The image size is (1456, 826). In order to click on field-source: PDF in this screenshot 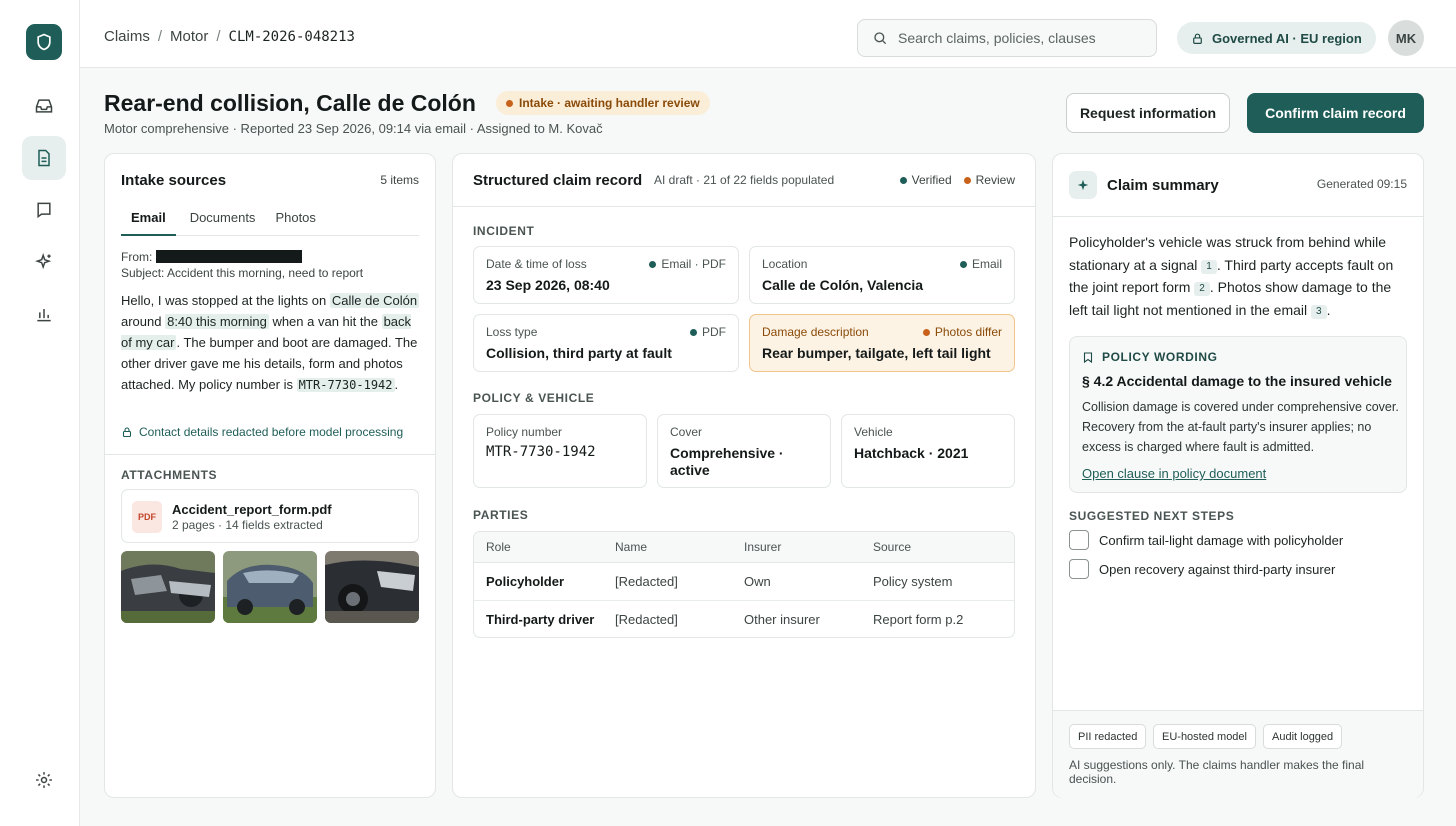, I will do `click(708, 332)`.